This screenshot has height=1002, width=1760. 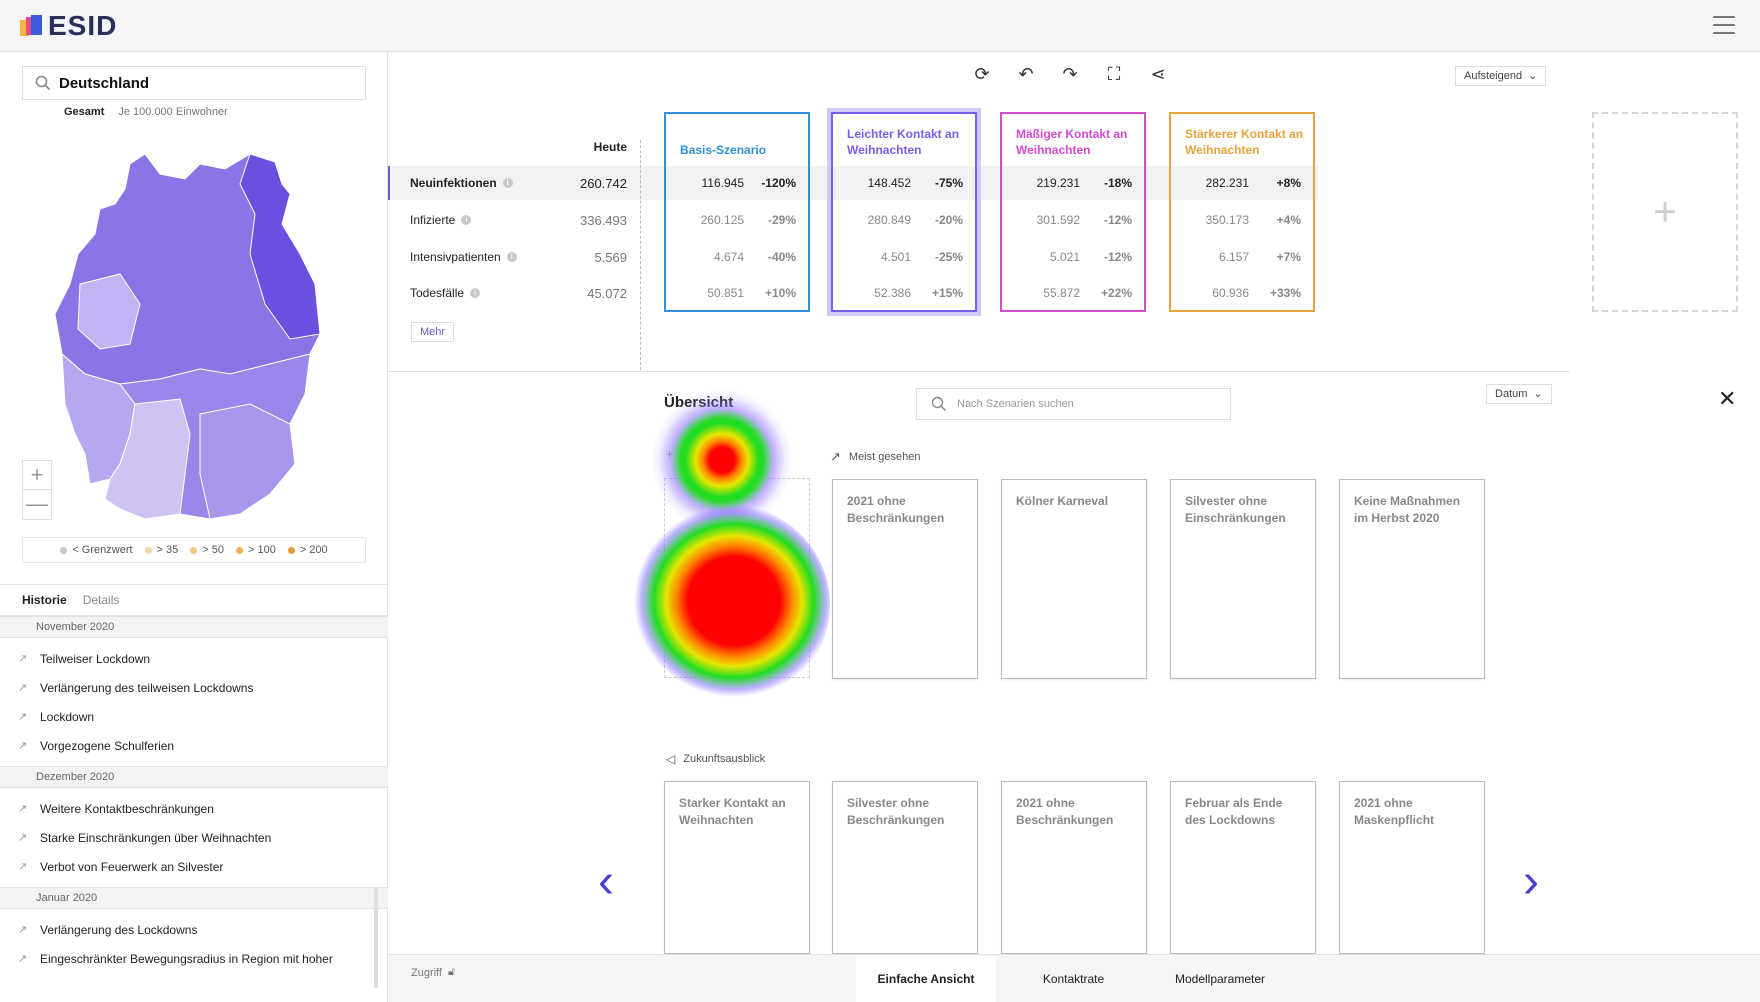 I want to click on tab-einfache-ansicht: Einfache Ansicht, so click(x=926, y=979).